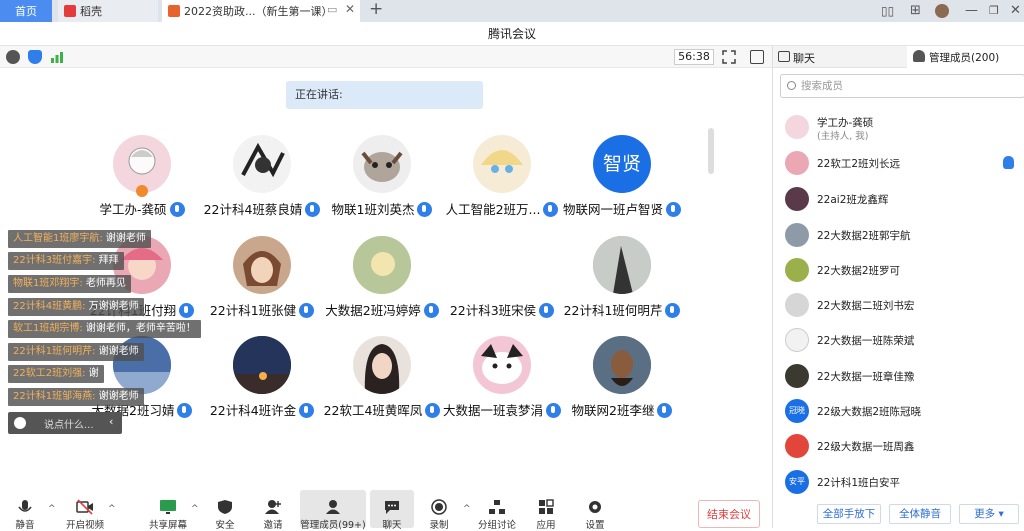 The image size is (1024, 531). I want to click on chat-message: 22计科4班黄鹏: 万谢谢老师, so click(76, 307).